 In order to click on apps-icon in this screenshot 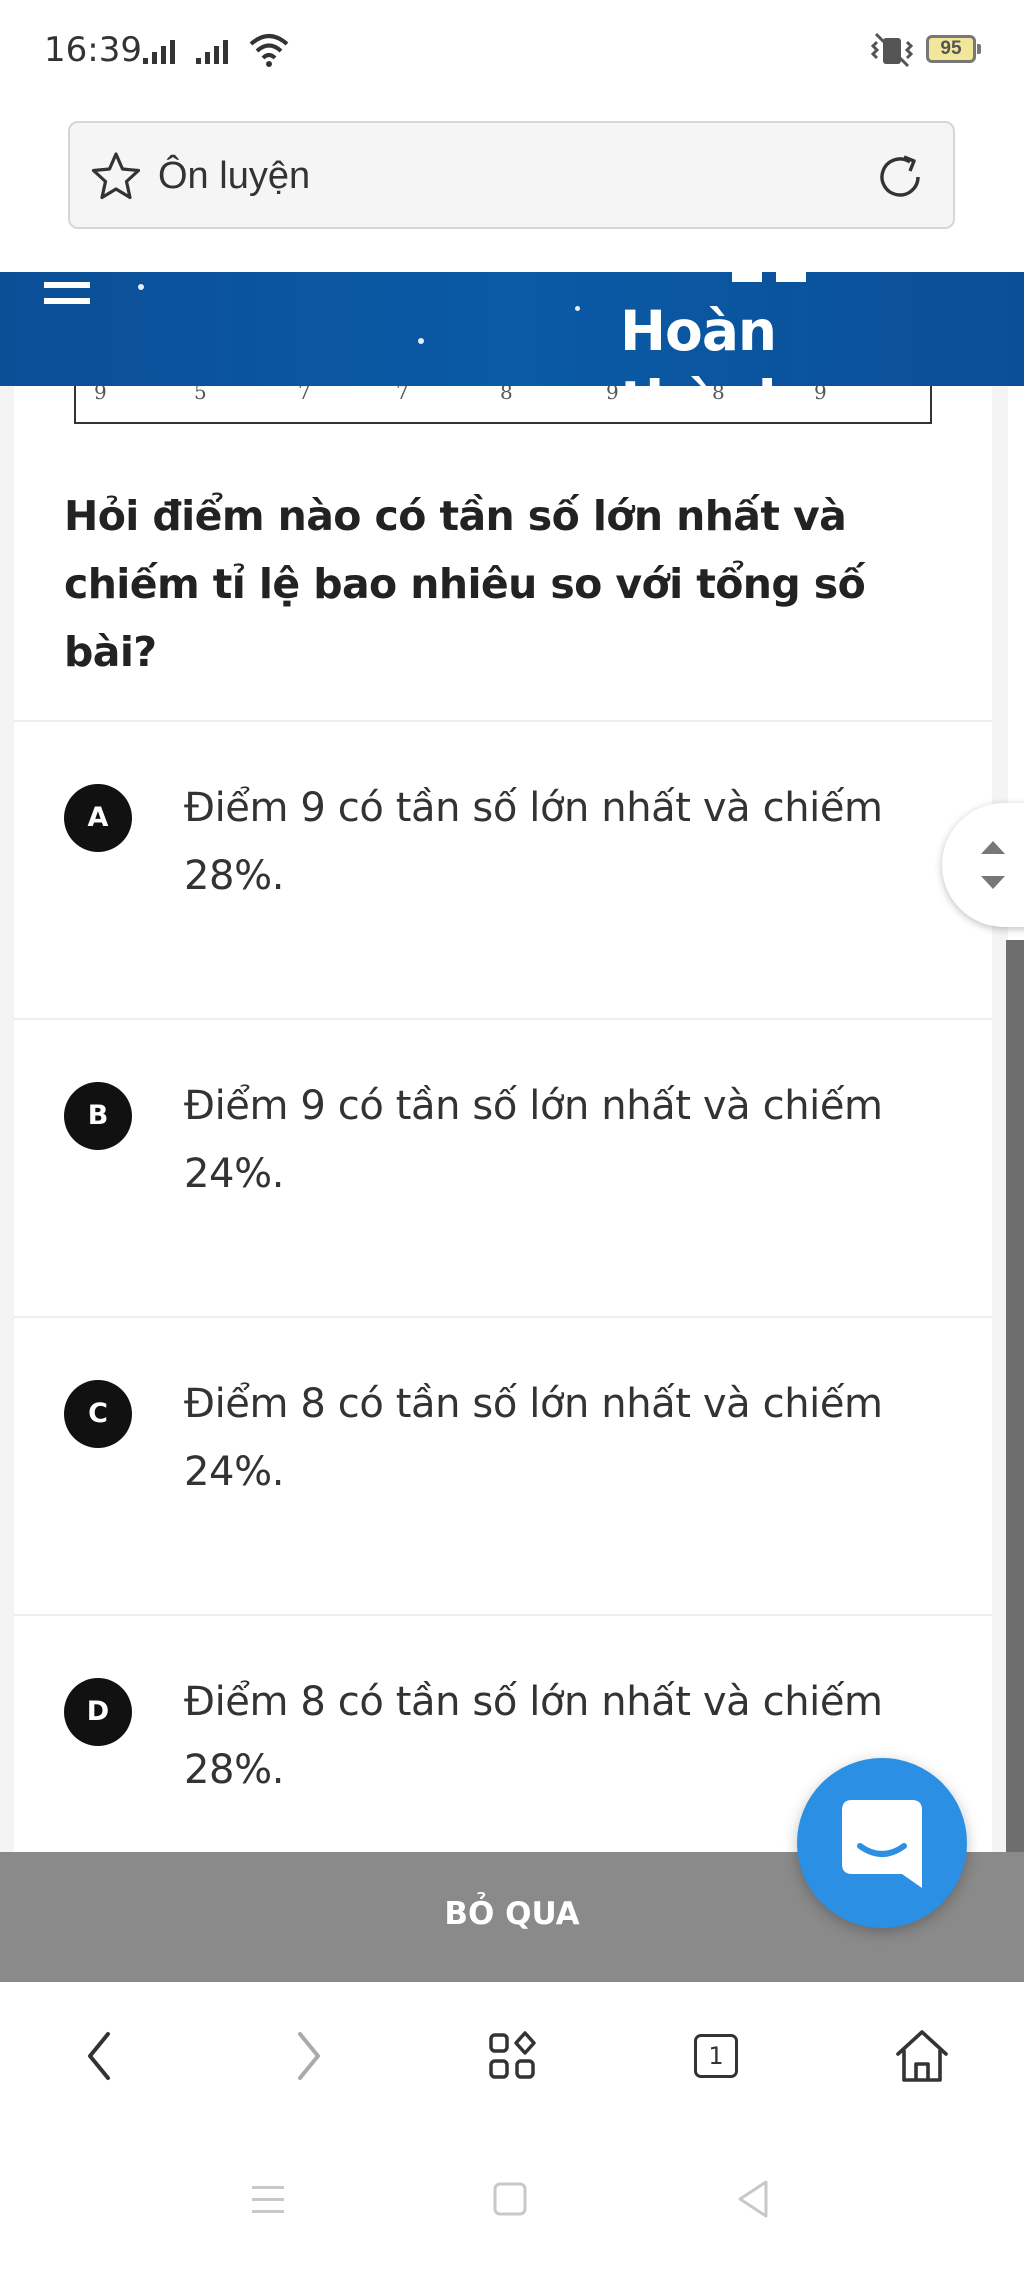, I will do `click(512, 2056)`.